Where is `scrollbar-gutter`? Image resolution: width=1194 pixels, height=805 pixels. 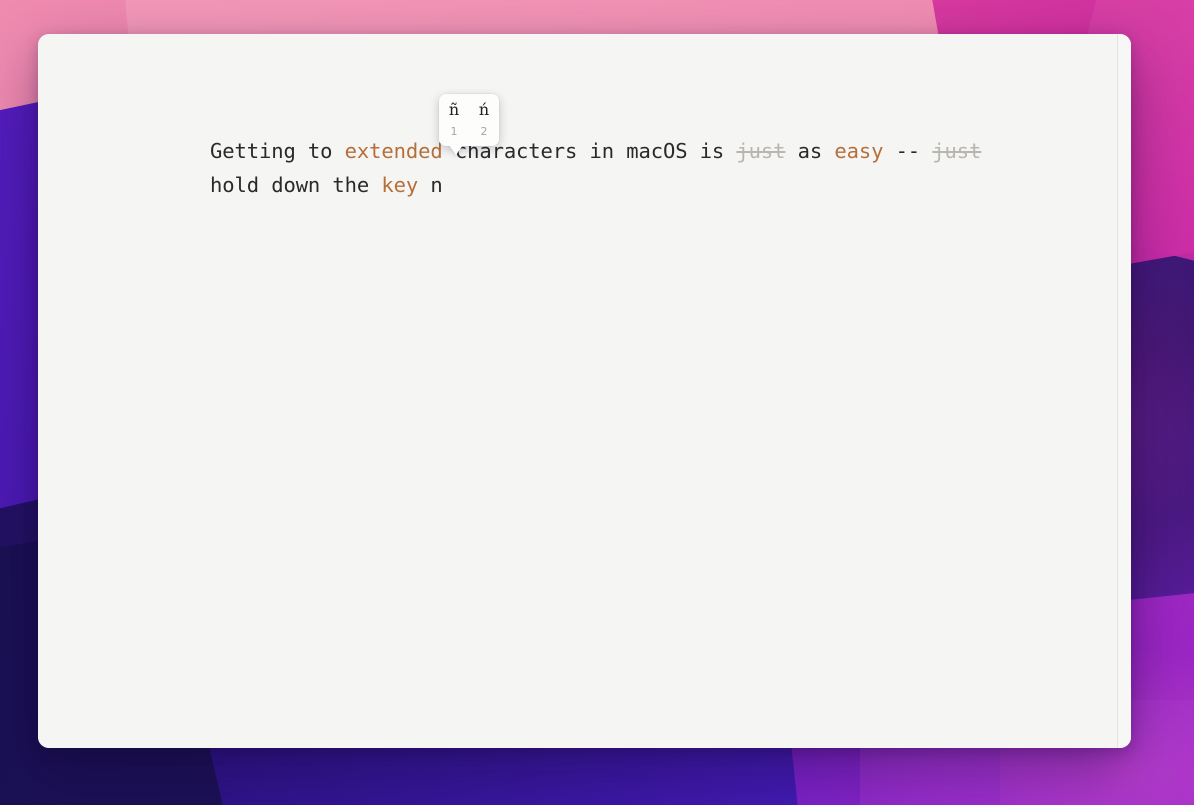 scrollbar-gutter is located at coordinates (1124, 391).